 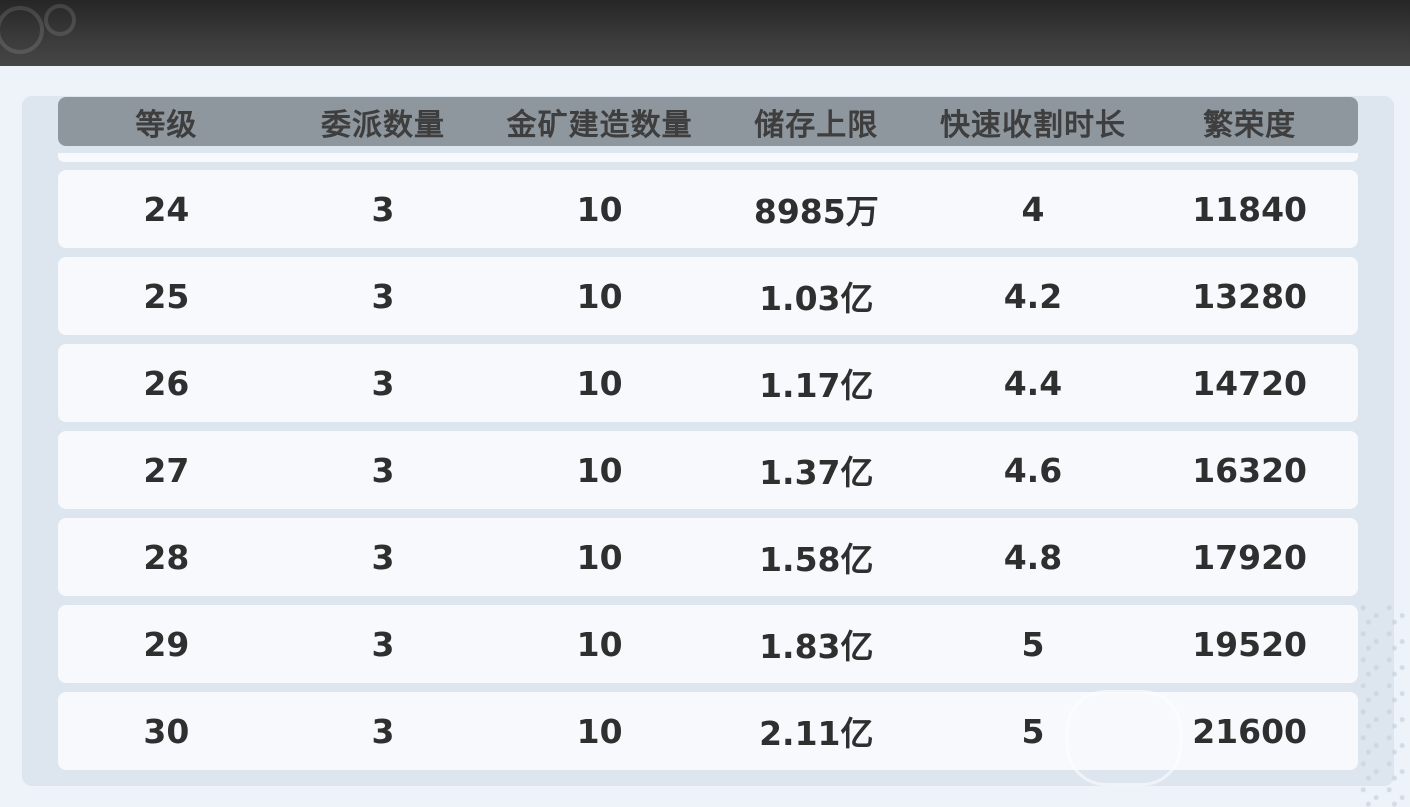 What do you see at coordinates (1033, 557) in the screenshot?
I see `cell-quick-harvest-duration: 4.8` at bounding box center [1033, 557].